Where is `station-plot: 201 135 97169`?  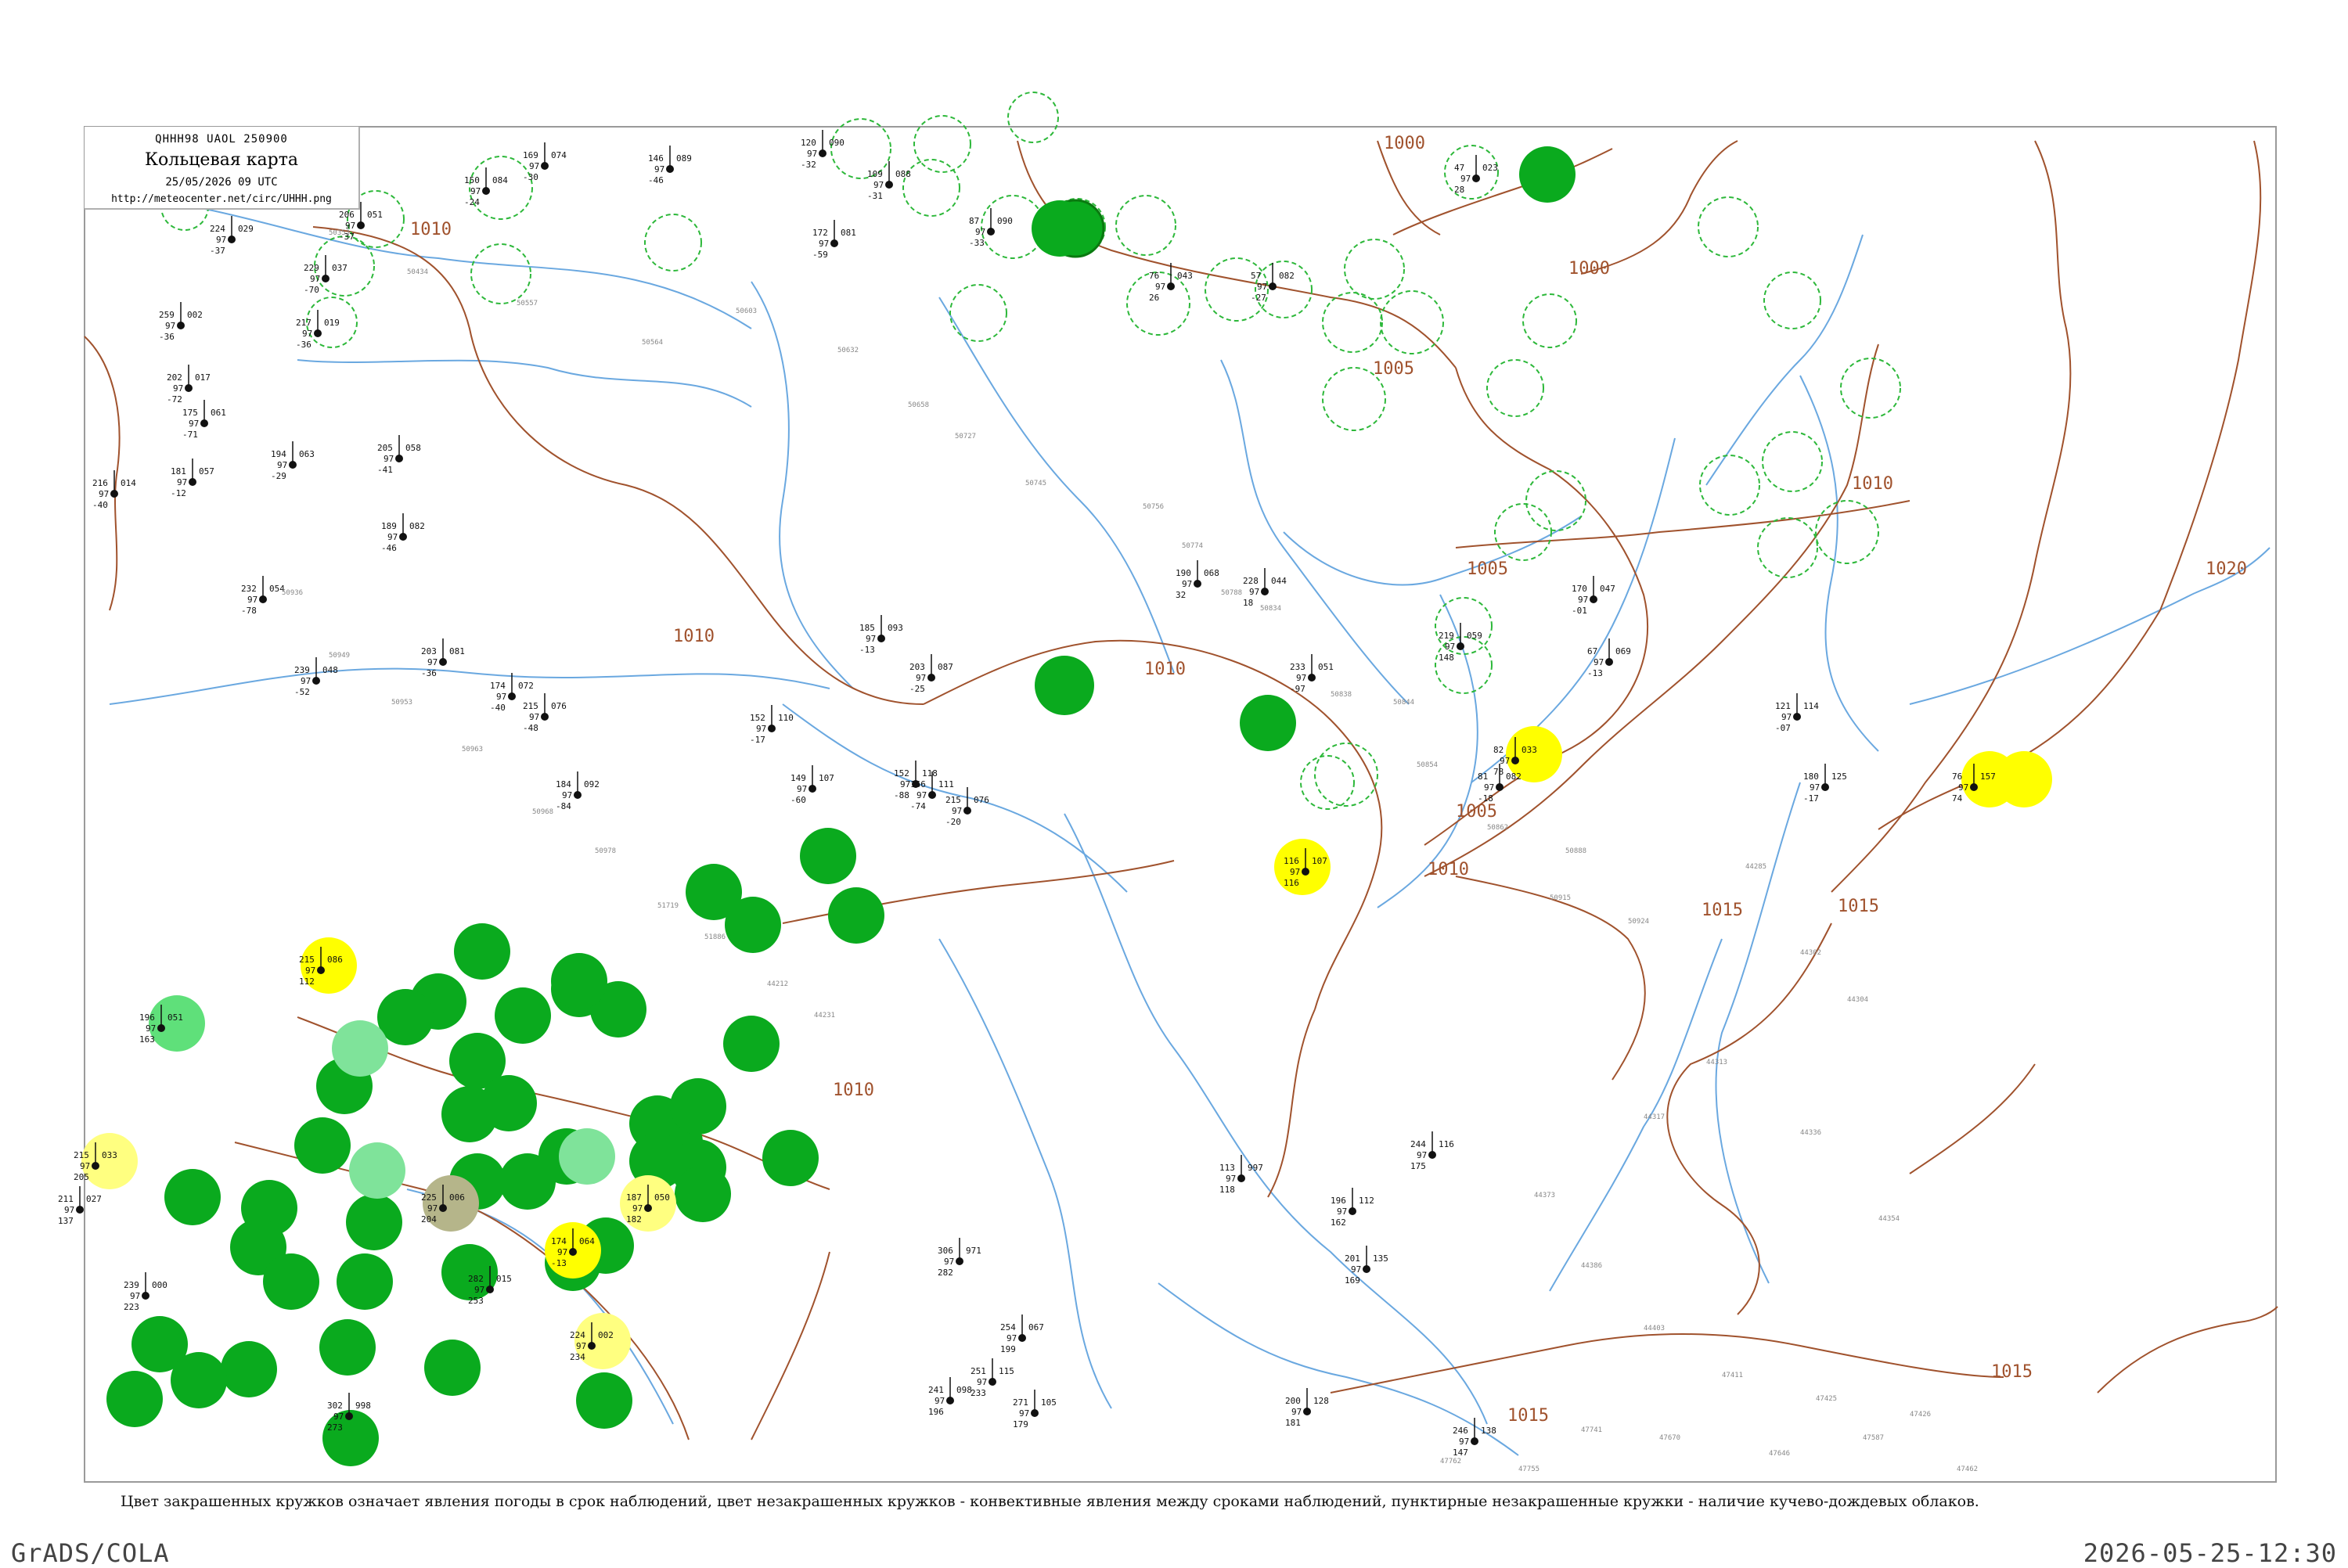
station-plot: 201 135 97169 is located at coordinates (1366, 1266).